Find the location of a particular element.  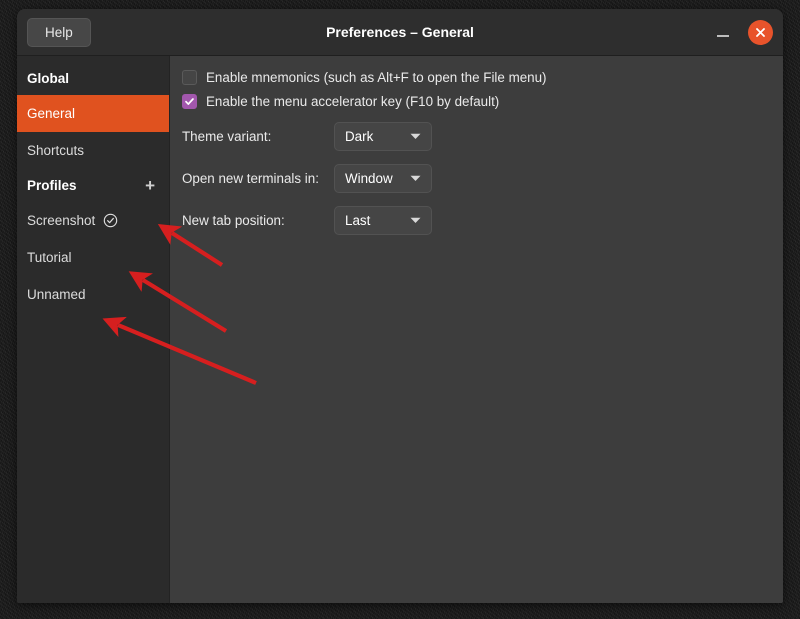

new-tab-position-dropdown: Last is located at coordinates (383, 220).